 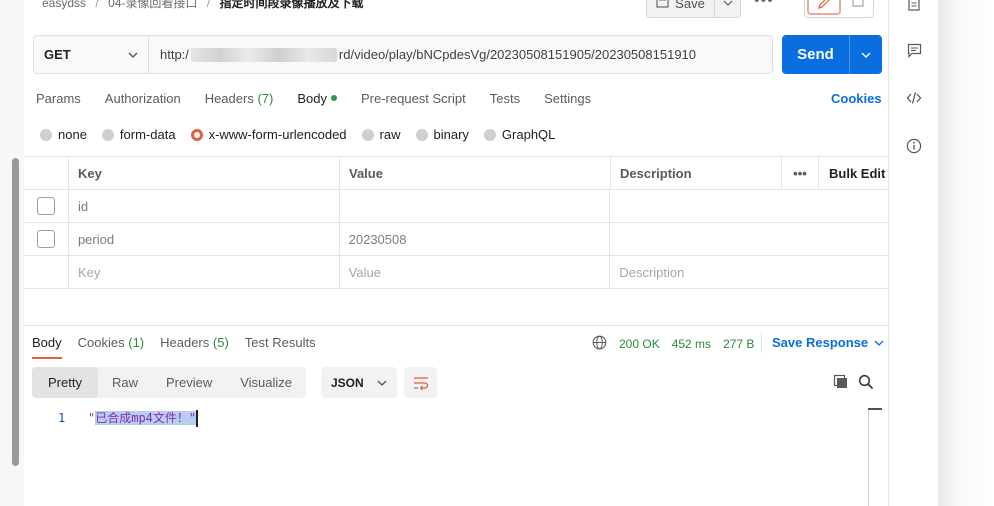 I want to click on editor-scroll-thumb, so click(x=875, y=409).